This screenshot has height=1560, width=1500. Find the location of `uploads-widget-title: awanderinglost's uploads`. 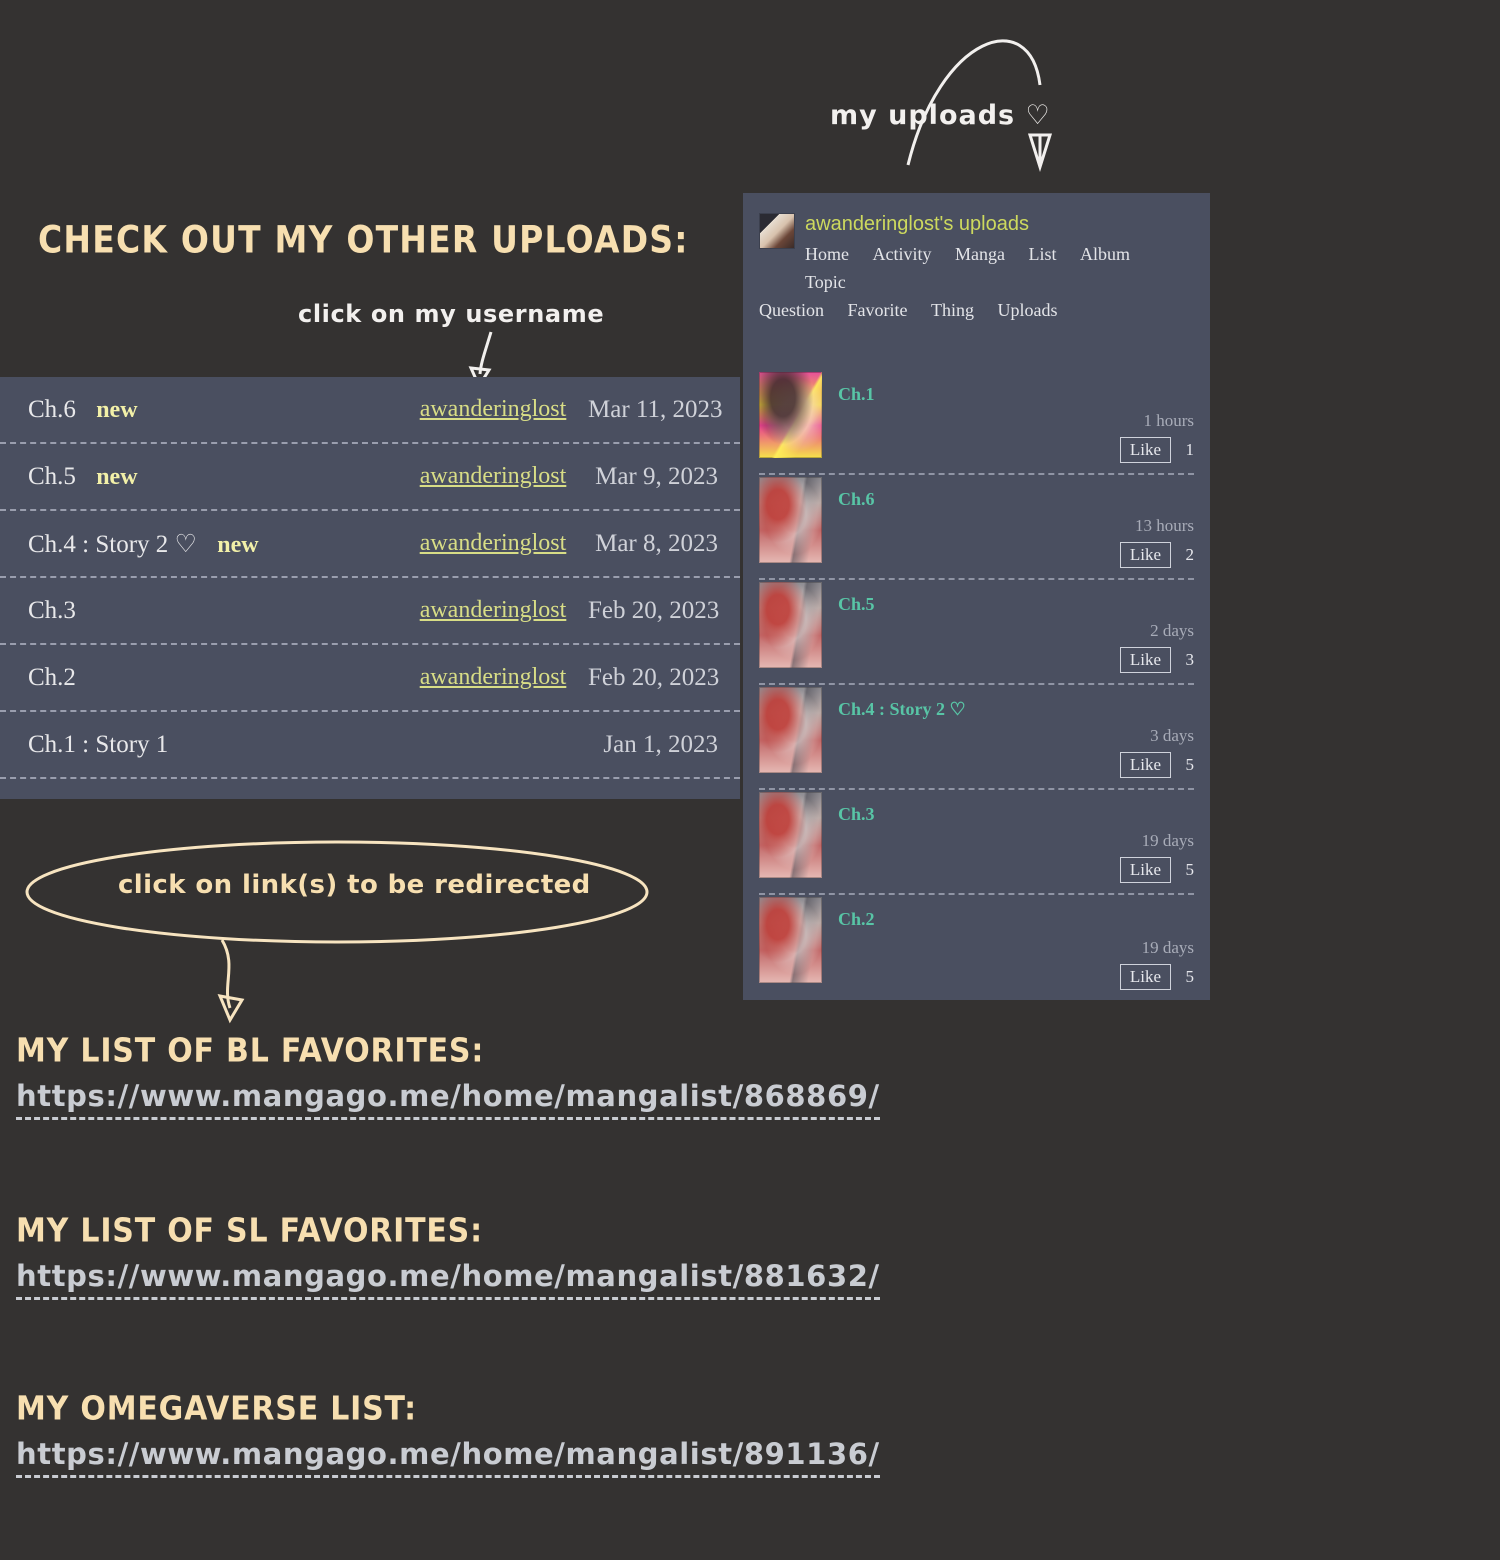

uploads-widget-title: awanderinglost's uploads is located at coordinates (999, 224).